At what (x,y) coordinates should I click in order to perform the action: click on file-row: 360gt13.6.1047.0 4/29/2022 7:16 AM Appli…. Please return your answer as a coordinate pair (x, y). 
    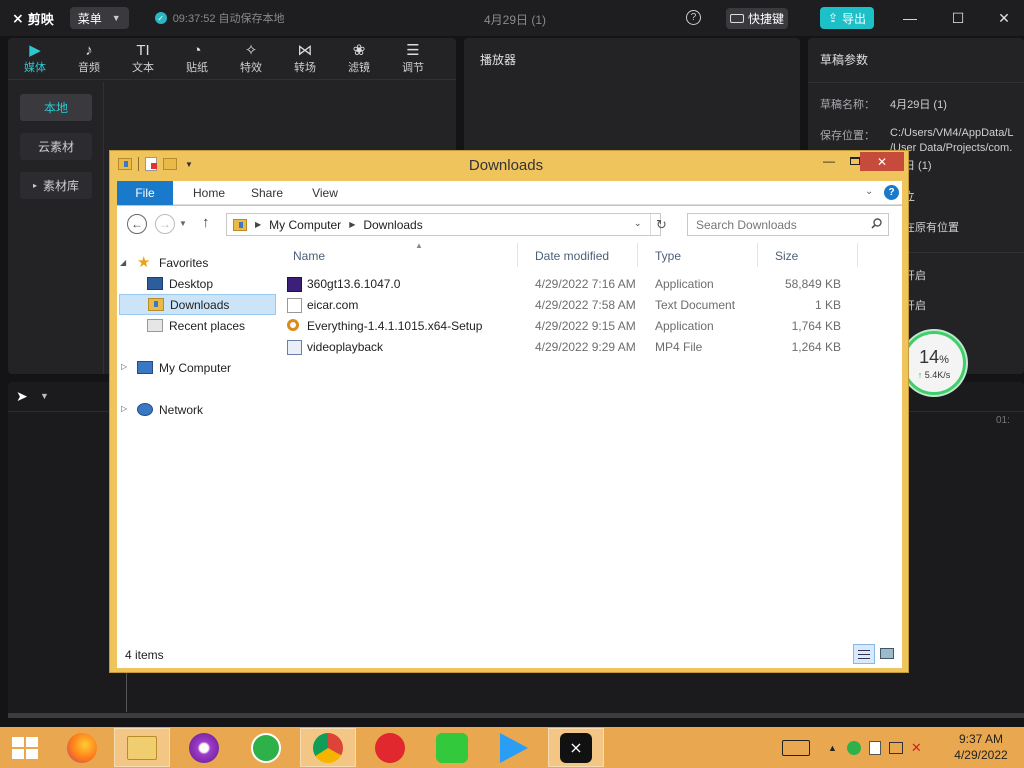
    Looking at the image, I should click on (574, 284).